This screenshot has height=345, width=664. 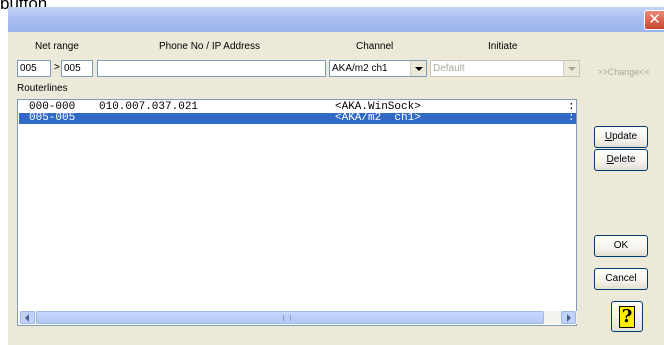 I want to click on channel-label: Channel, so click(x=375, y=46).